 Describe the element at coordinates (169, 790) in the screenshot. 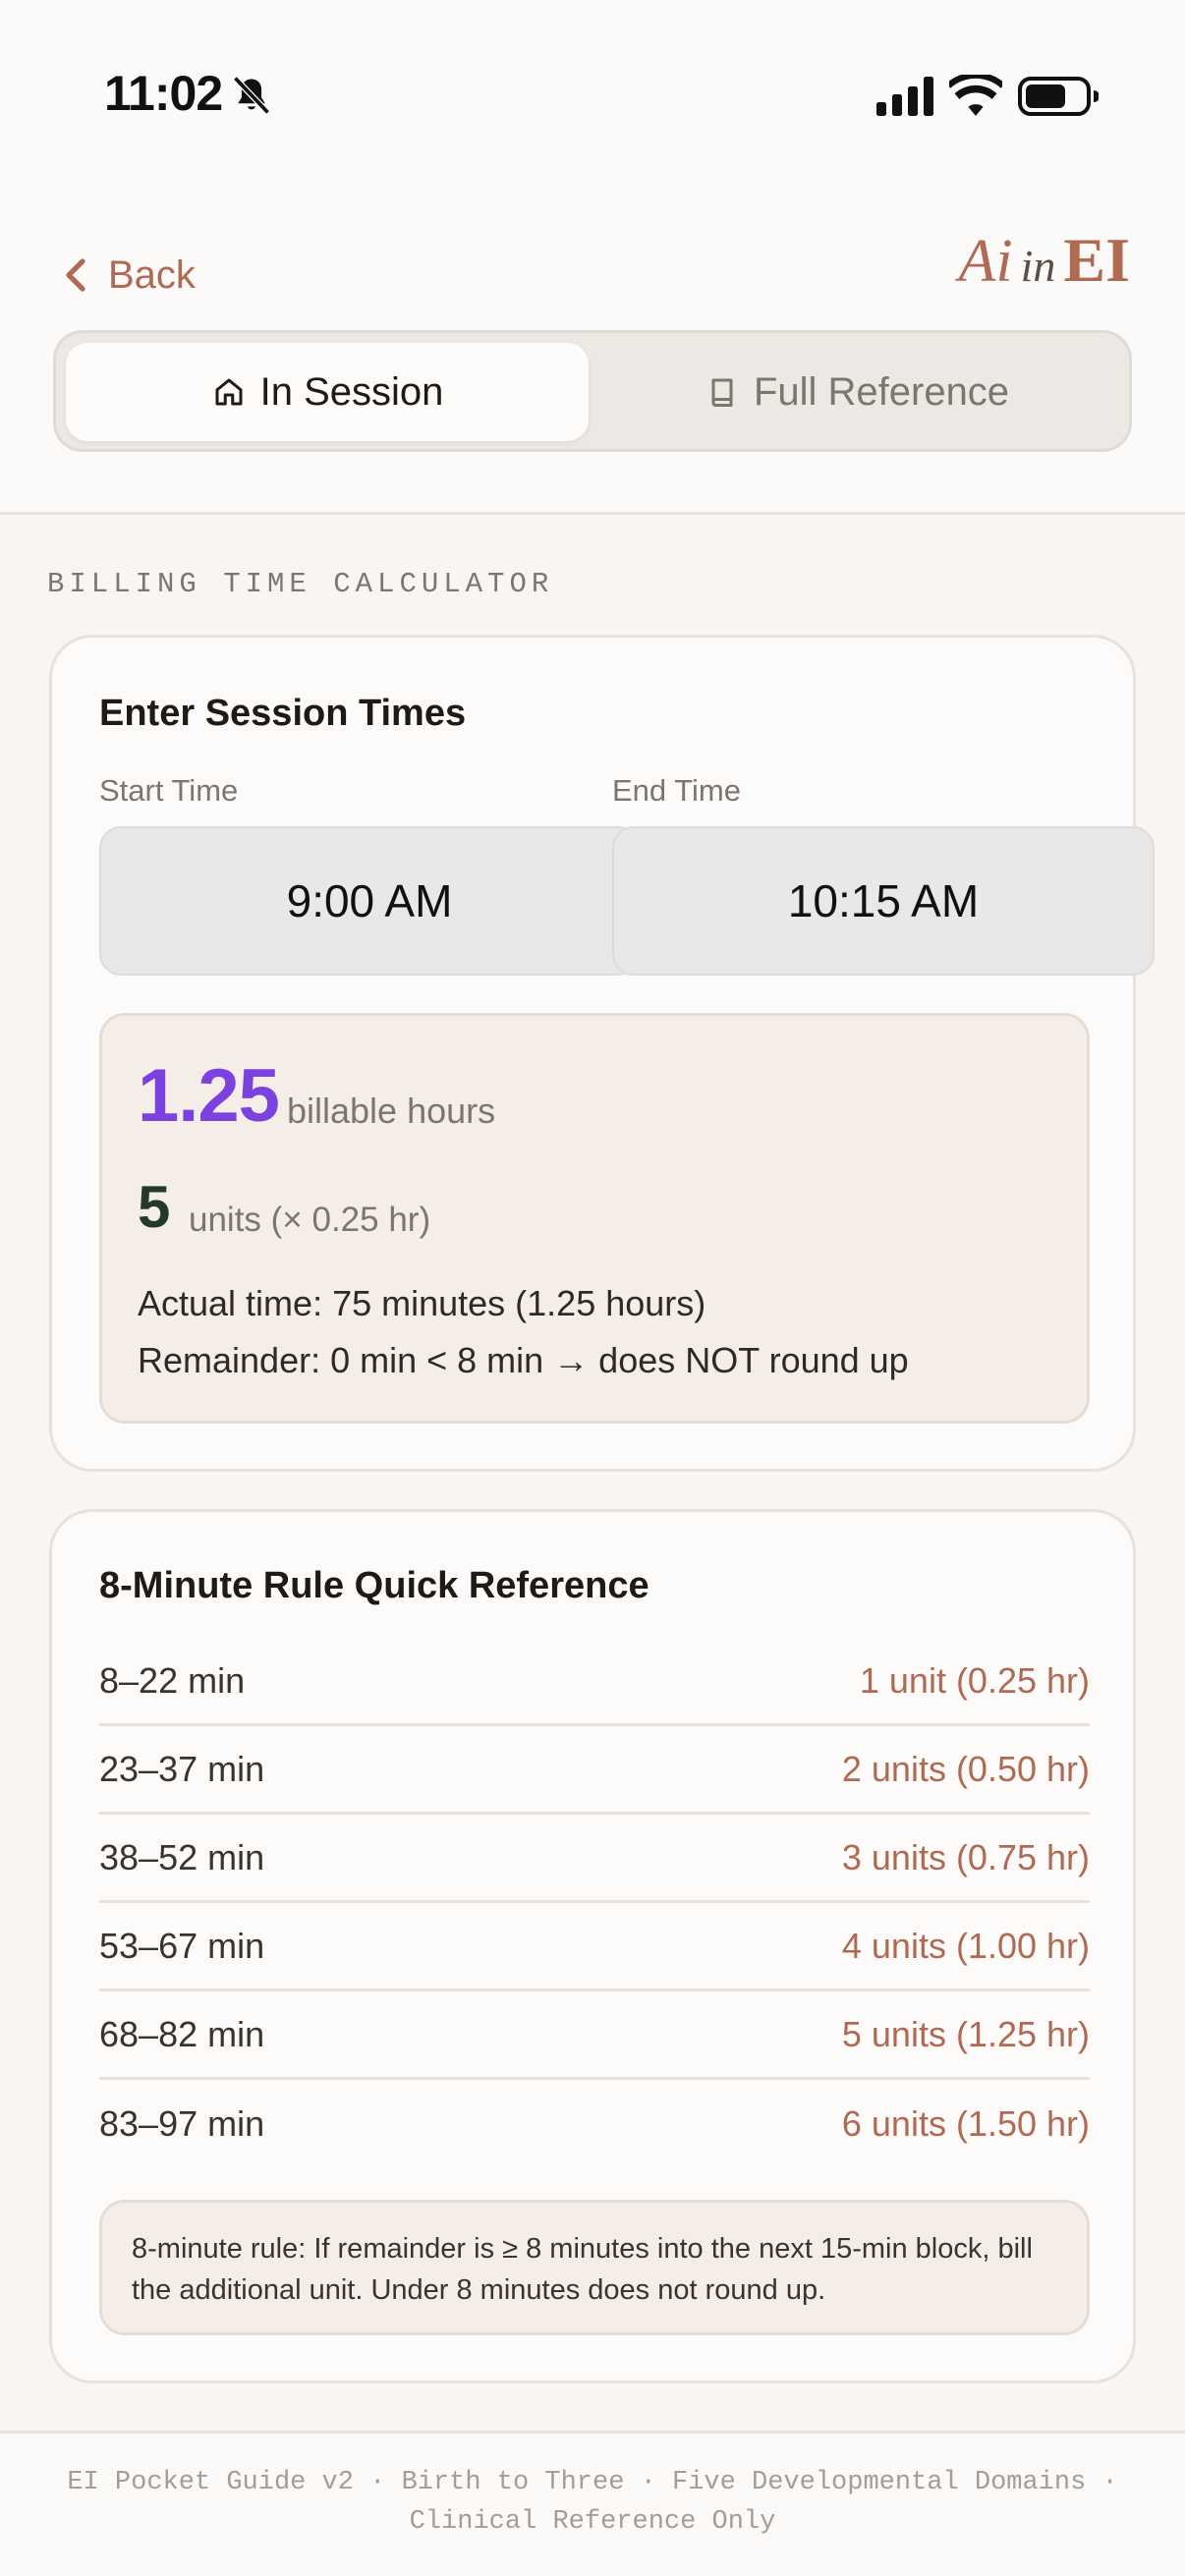

I see `start-time-label: Start Time` at that location.